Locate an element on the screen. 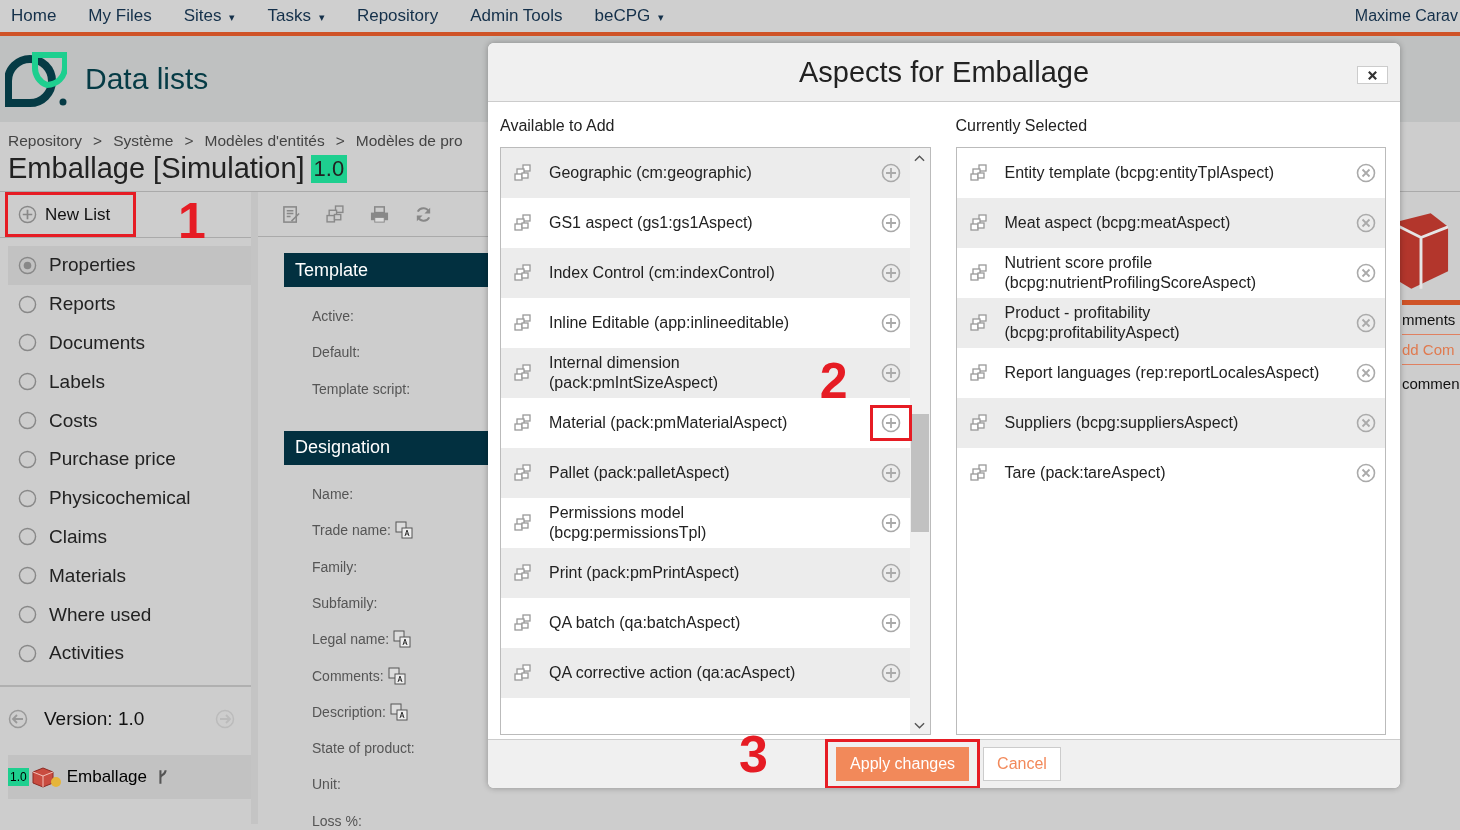 The width and height of the screenshot is (1460, 830). version-badge: 1.0 is located at coordinates (329, 168).